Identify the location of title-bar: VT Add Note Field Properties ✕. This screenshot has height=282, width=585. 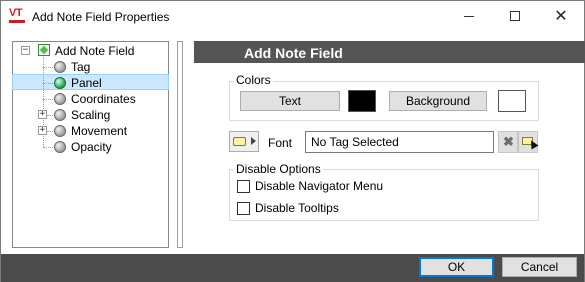
(292, 16).